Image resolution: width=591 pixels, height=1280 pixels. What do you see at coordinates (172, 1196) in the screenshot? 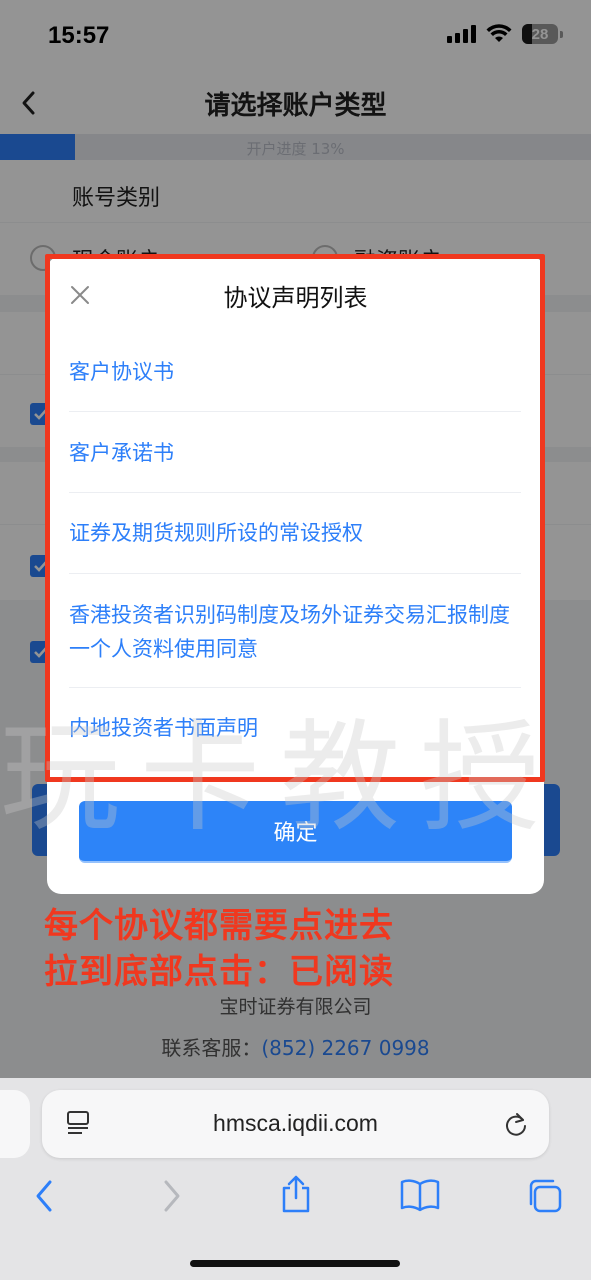
I see `forward-icon` at bounding box center [172, 1196].